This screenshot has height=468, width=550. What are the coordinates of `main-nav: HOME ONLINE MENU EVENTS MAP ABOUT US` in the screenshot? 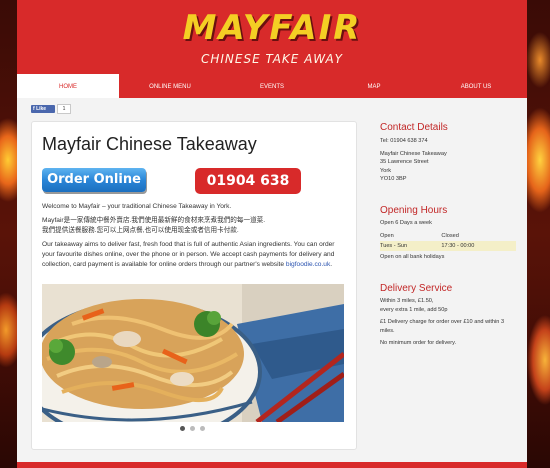 It's located at (272, 86).